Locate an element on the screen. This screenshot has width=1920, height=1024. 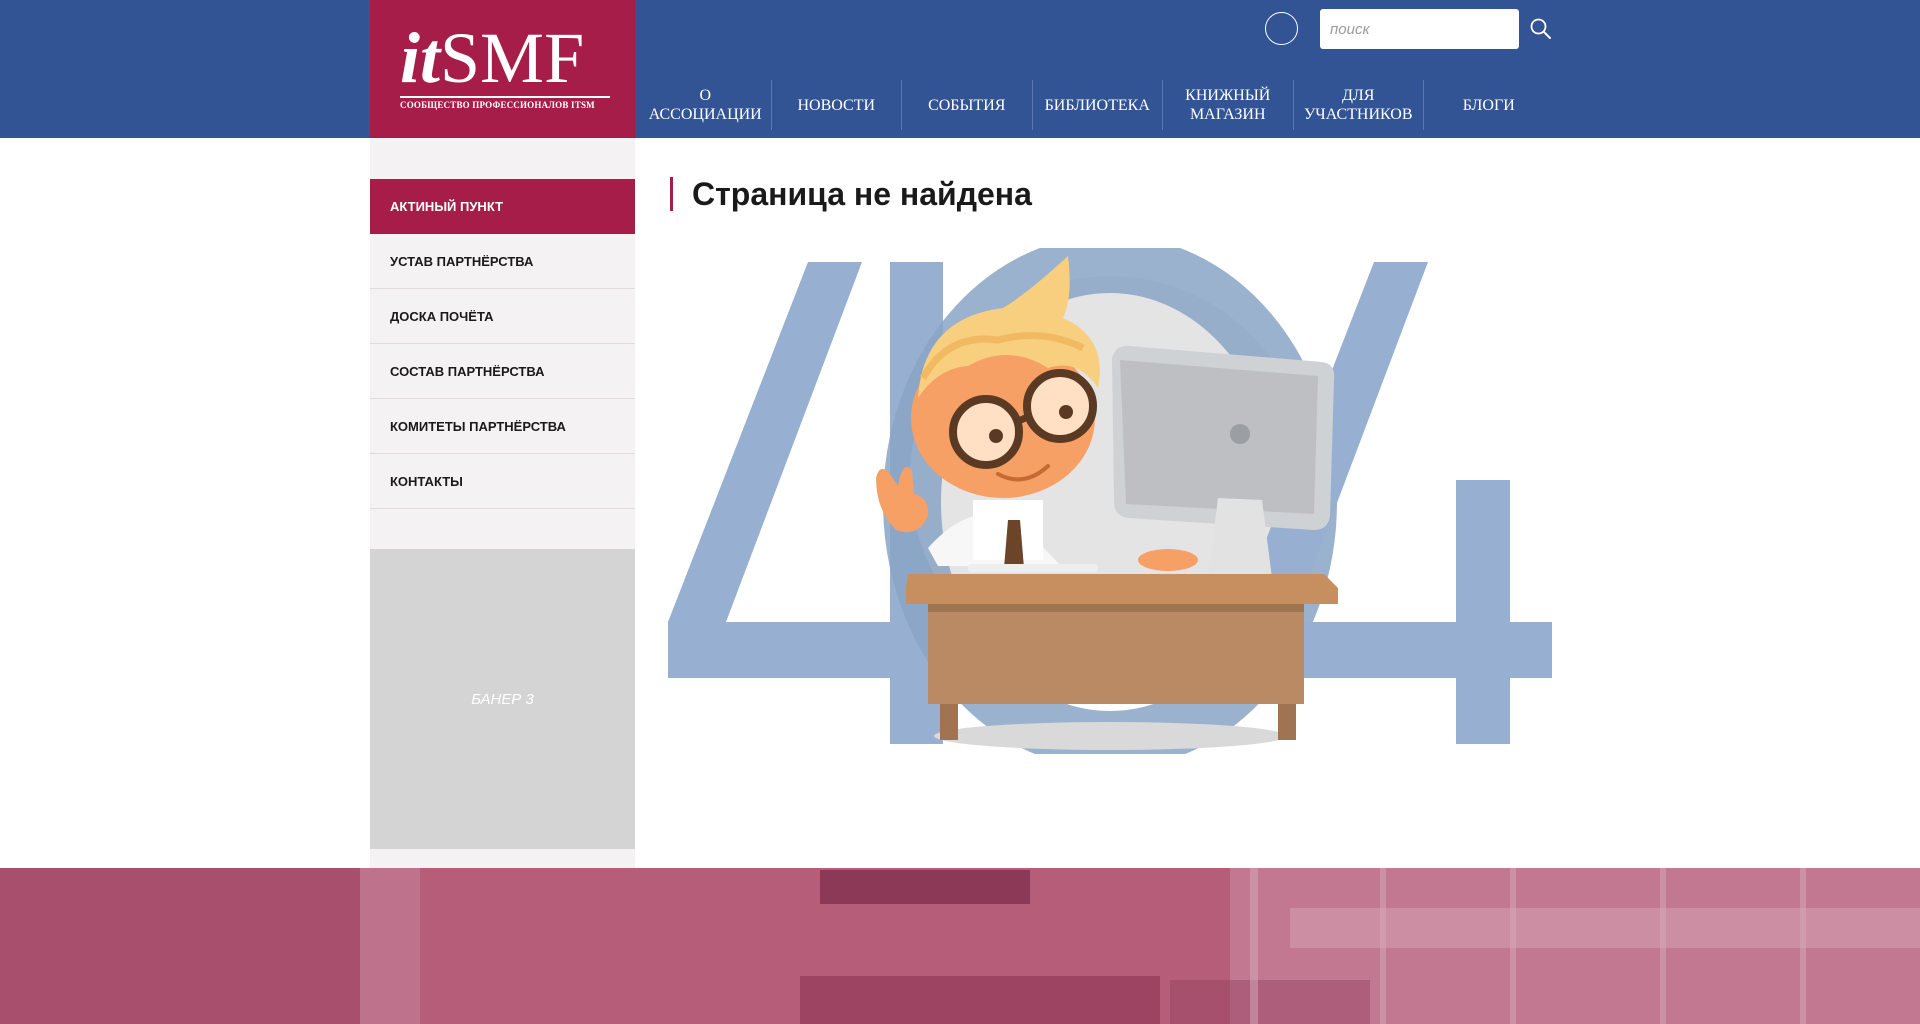
logo-wordmark: itSMF is located at coordinates (492, 58).